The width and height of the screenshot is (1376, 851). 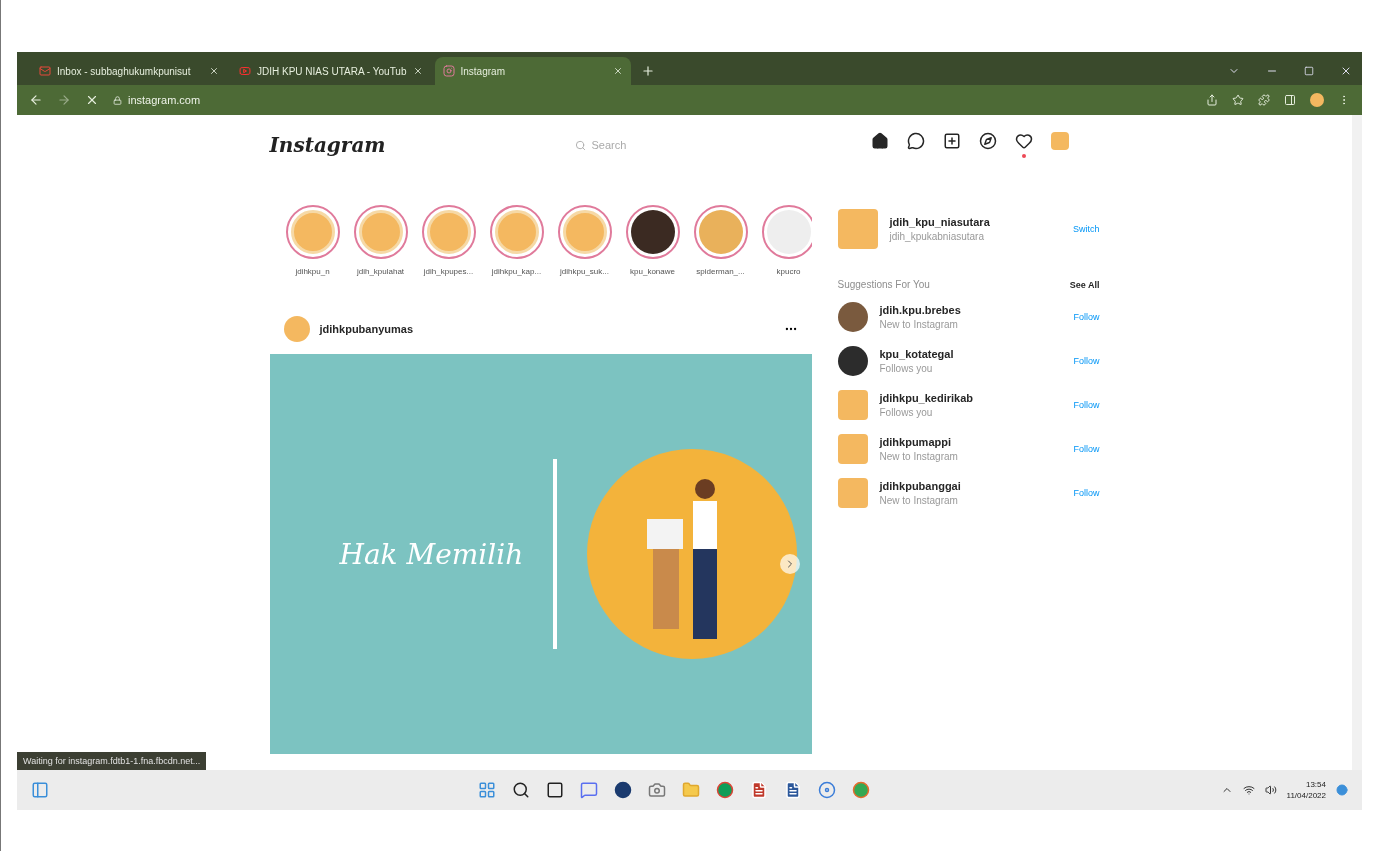 I want to click on mail-icon, so click(x=45, y=71).